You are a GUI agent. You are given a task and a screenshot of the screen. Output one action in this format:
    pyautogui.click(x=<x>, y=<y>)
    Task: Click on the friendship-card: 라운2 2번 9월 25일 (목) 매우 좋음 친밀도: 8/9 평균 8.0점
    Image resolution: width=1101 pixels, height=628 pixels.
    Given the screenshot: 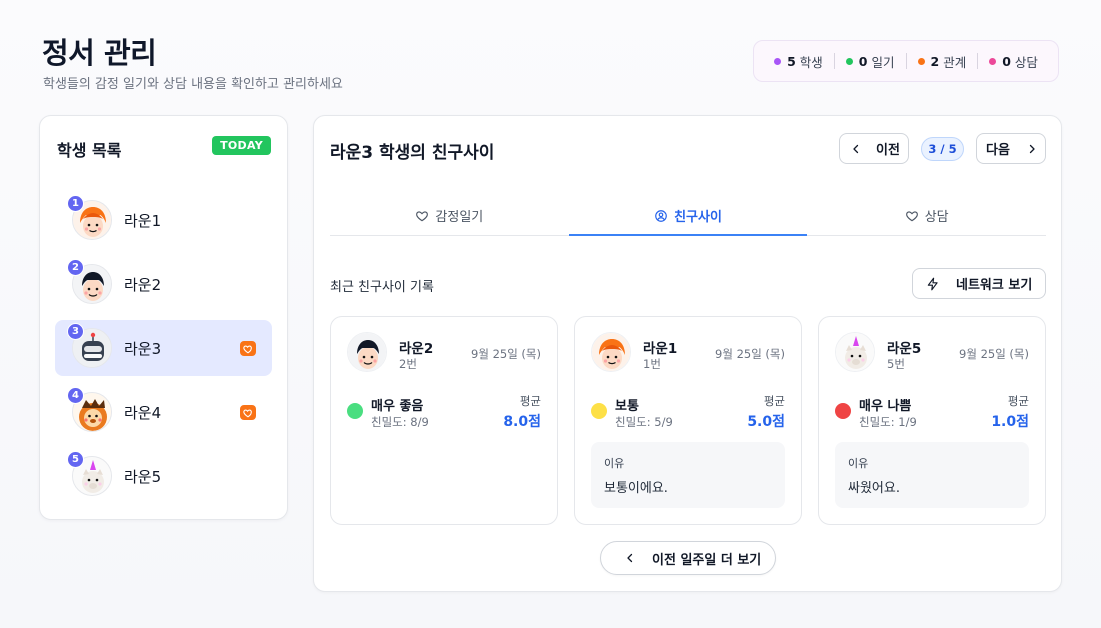 What is the action you would take?
    pyautogui.click(x=444, y=420)
    